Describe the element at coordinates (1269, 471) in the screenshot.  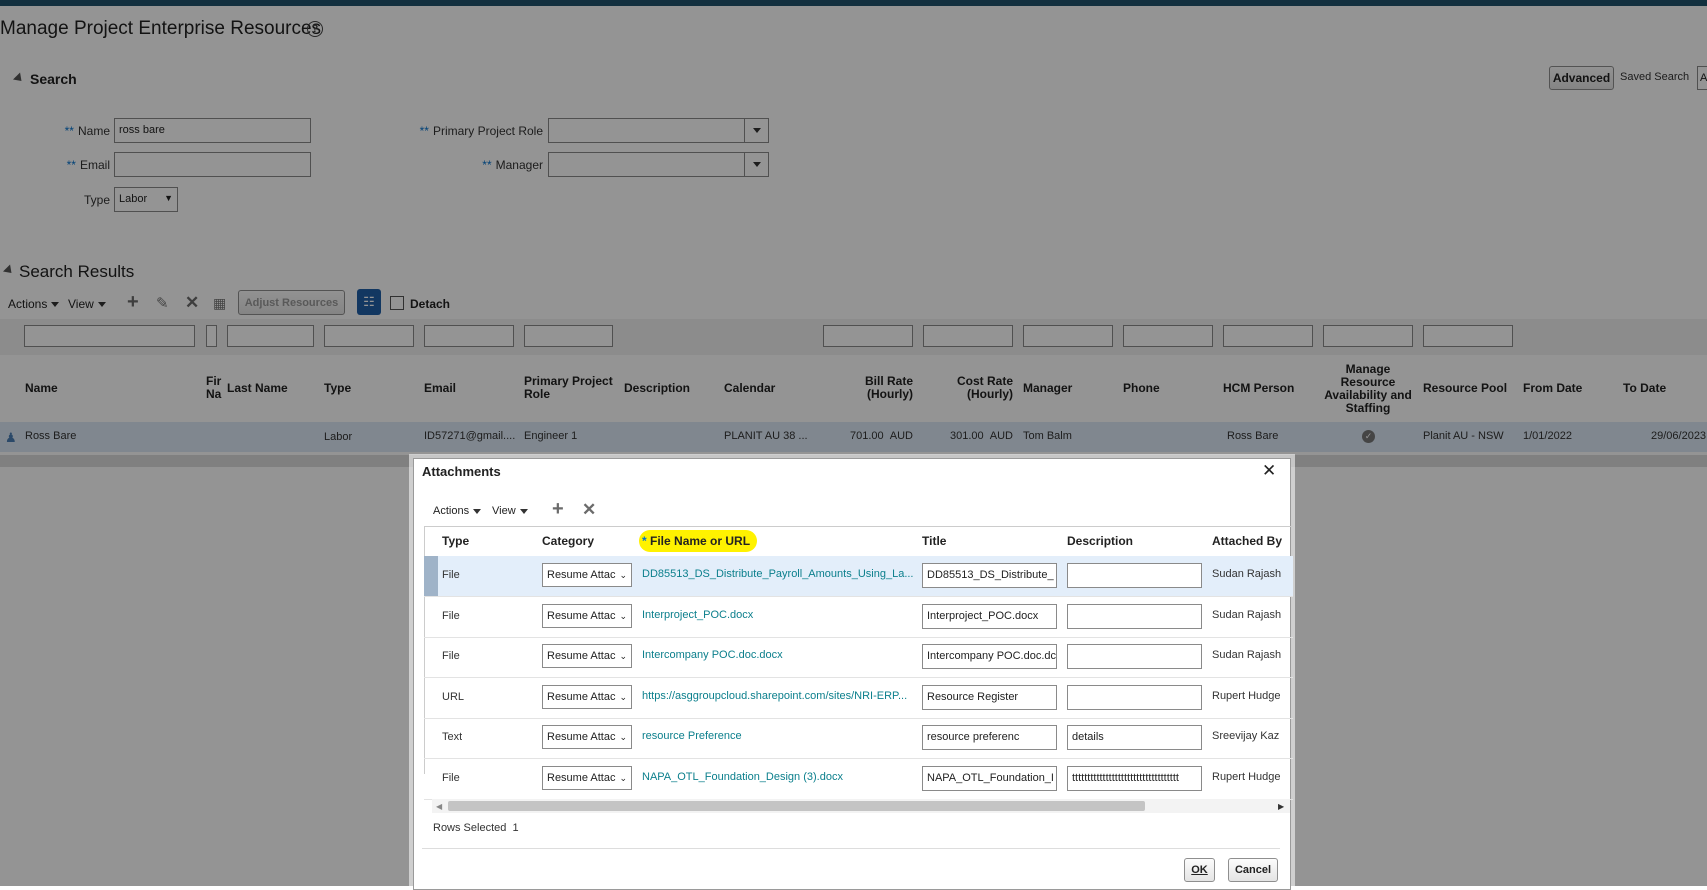
I see `close-icon: ✕` at that location.